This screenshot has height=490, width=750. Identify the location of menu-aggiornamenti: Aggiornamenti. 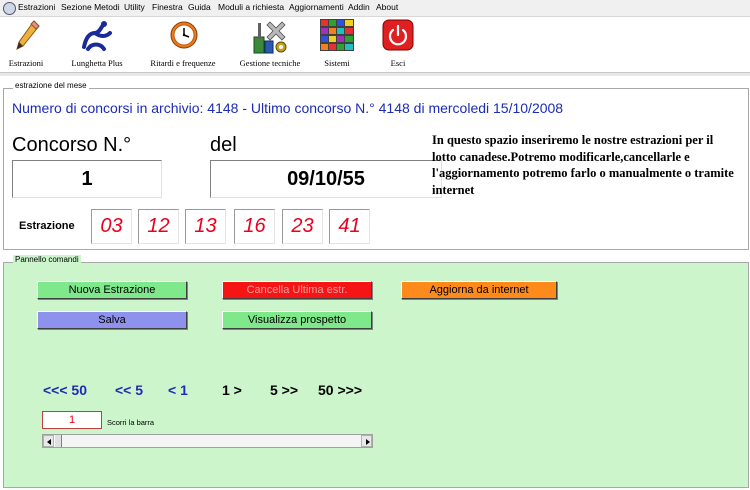
(316, 7).